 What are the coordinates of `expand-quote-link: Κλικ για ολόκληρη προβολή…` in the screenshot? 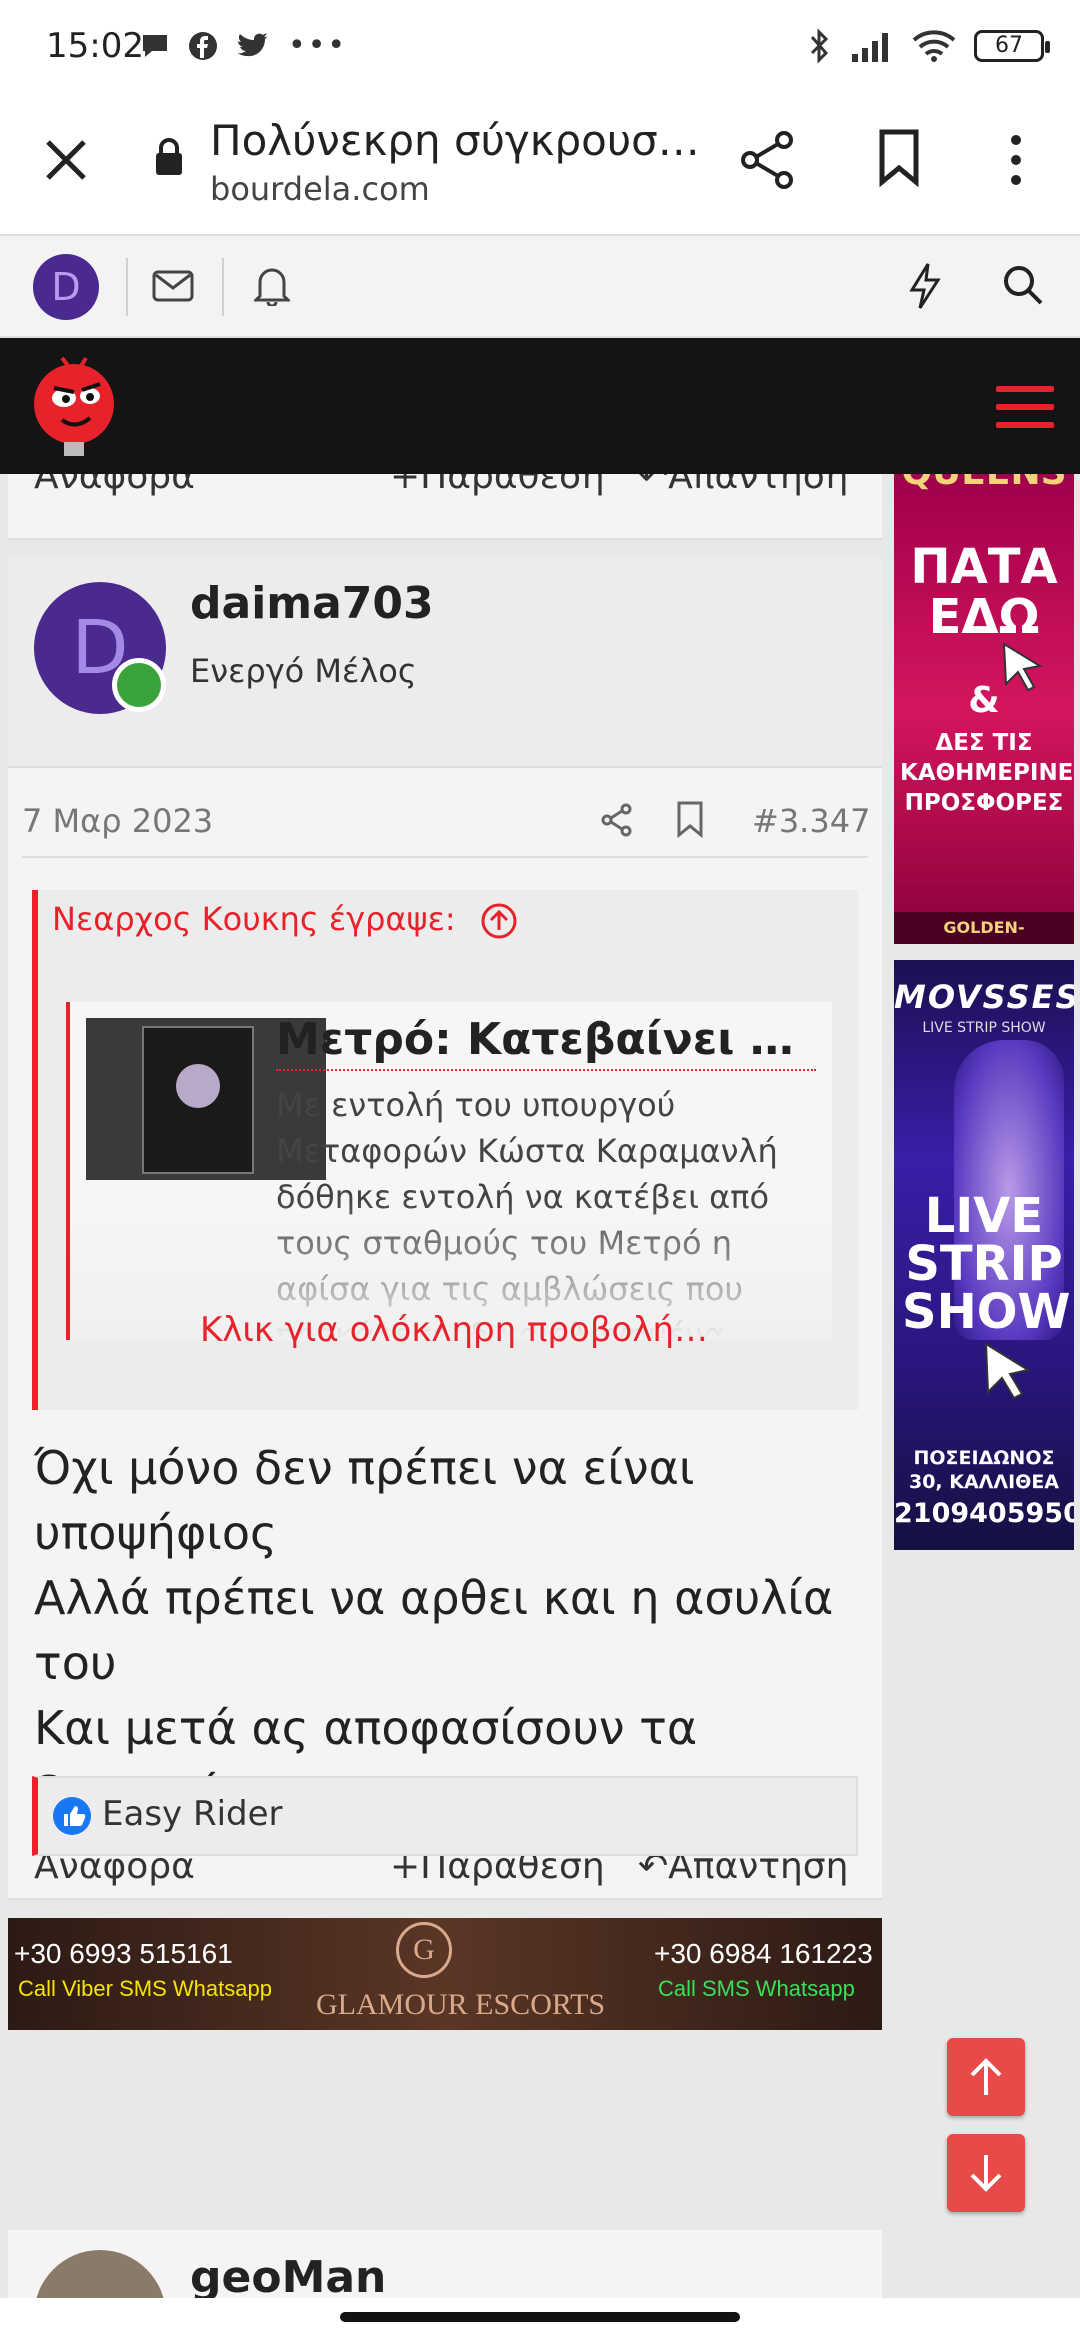 It's located at (454, 1330).